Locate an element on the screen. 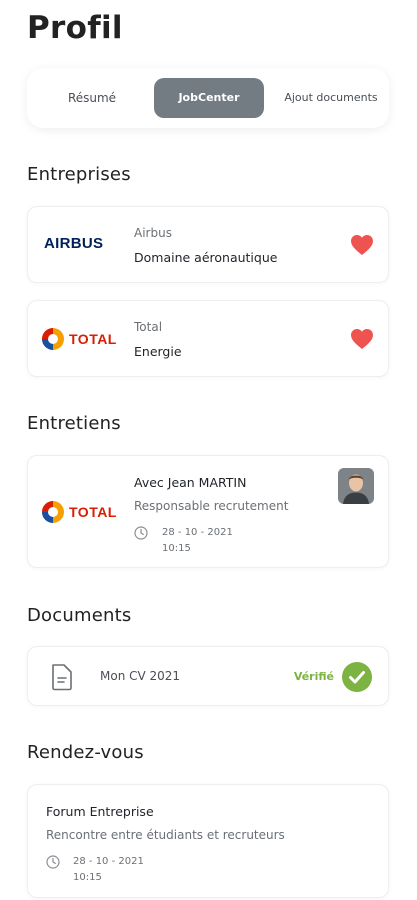 The width and height of the screenshot is (417, 900). tab-resume: Résumé is located at coordinates (92, 98).